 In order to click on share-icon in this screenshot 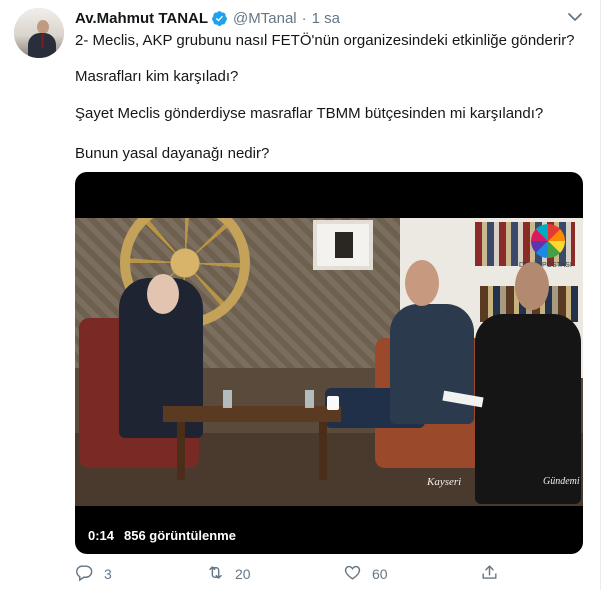, I will do `click(494, 574)`.